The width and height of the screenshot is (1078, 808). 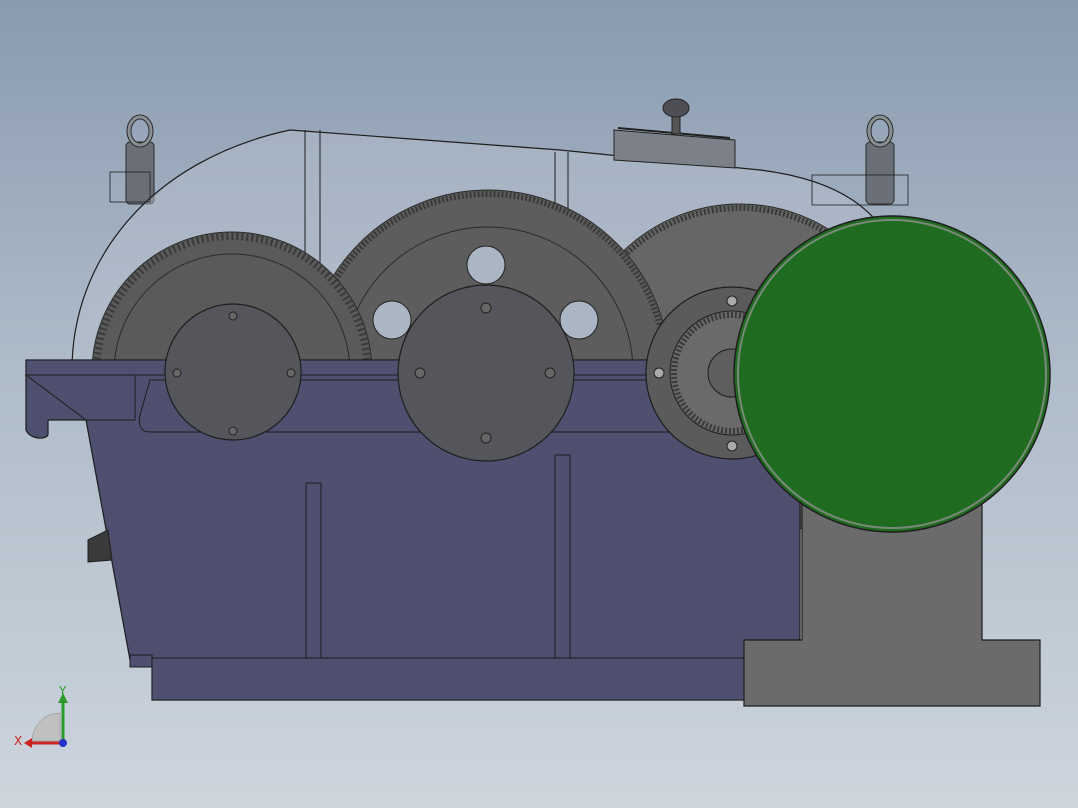 What do you see at coordinates (45, 720) in the screenshot?
I see `orientation-triad: Y X` at bounding box center [45, 720].